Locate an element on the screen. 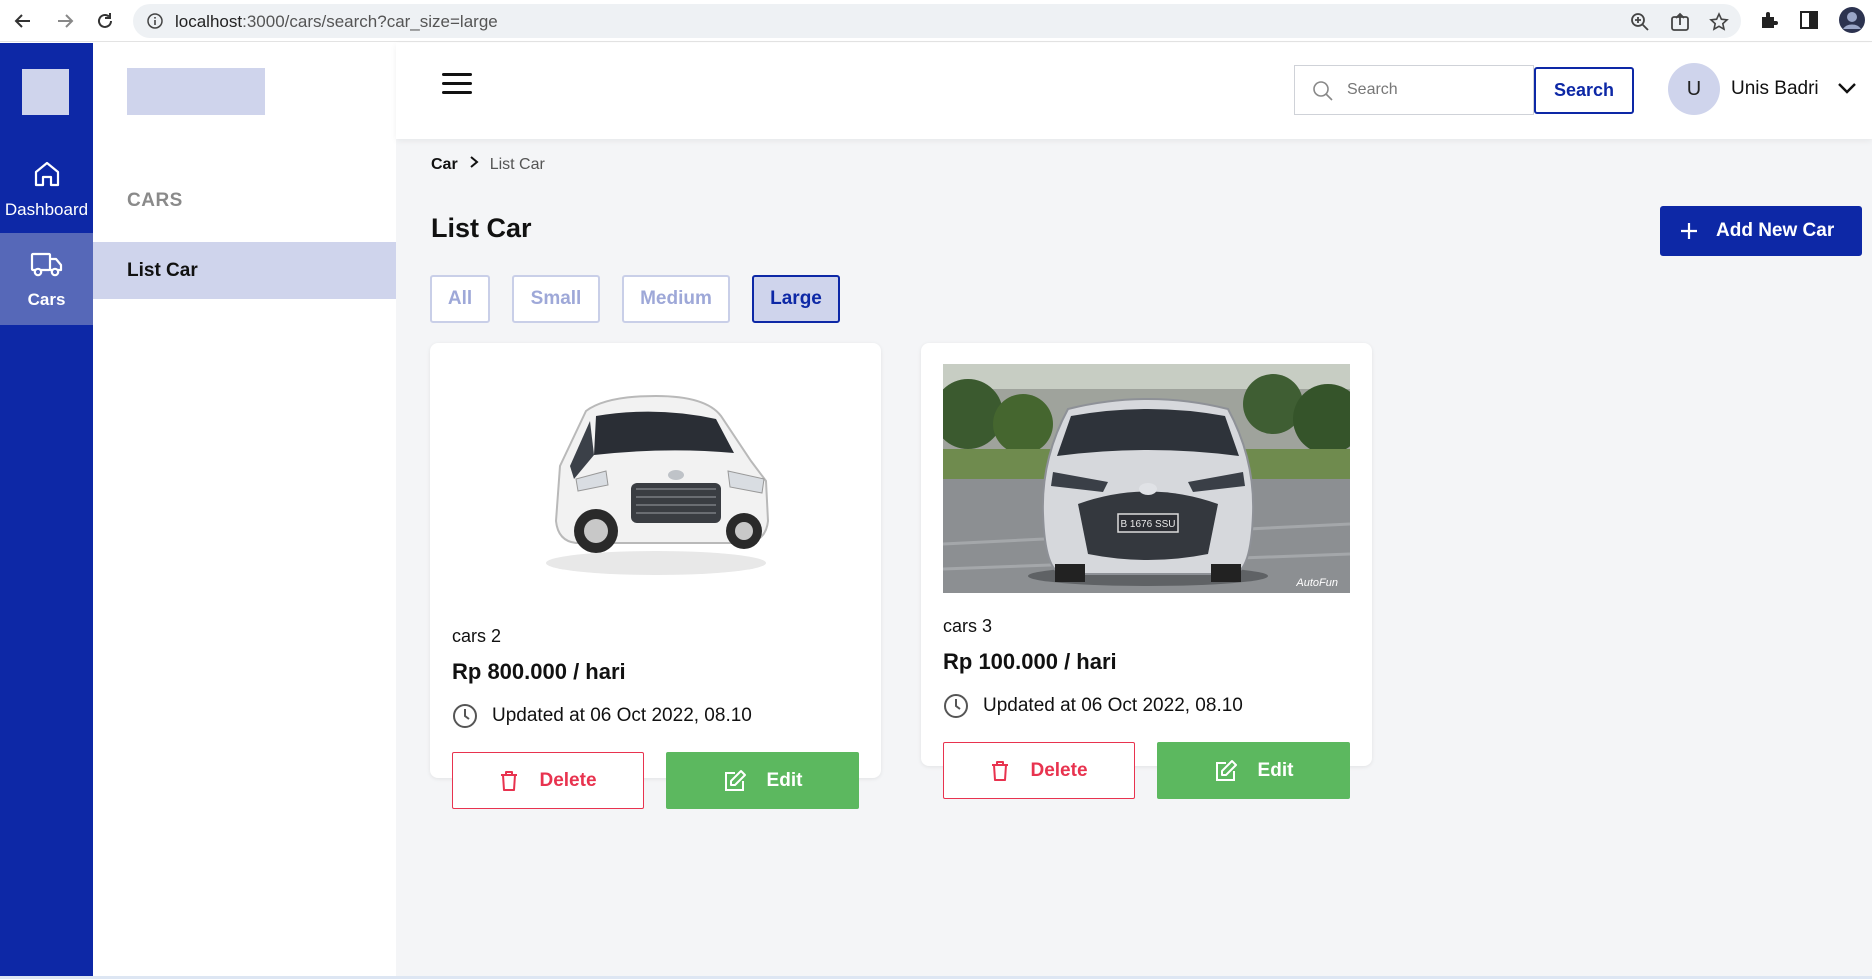 This screenshot has height=979, width=1872. rail-item-label: Cars is located at coordinates (46, 299).